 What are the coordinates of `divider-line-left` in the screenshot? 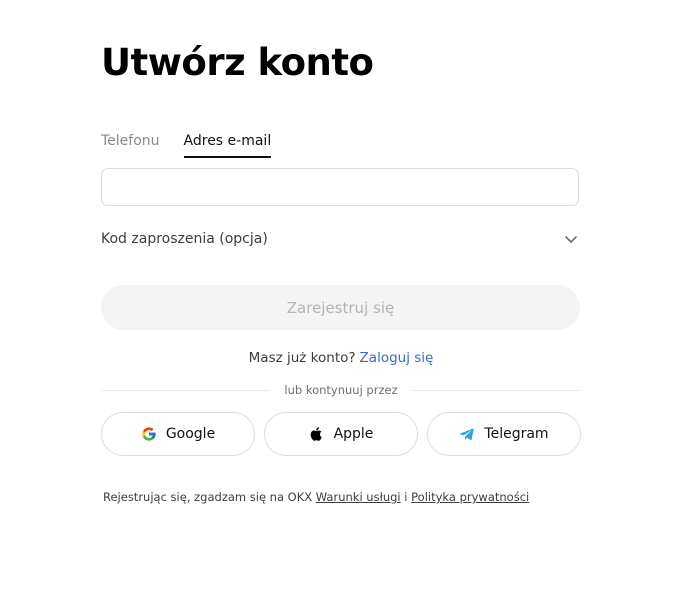 It's located at (186, 390).